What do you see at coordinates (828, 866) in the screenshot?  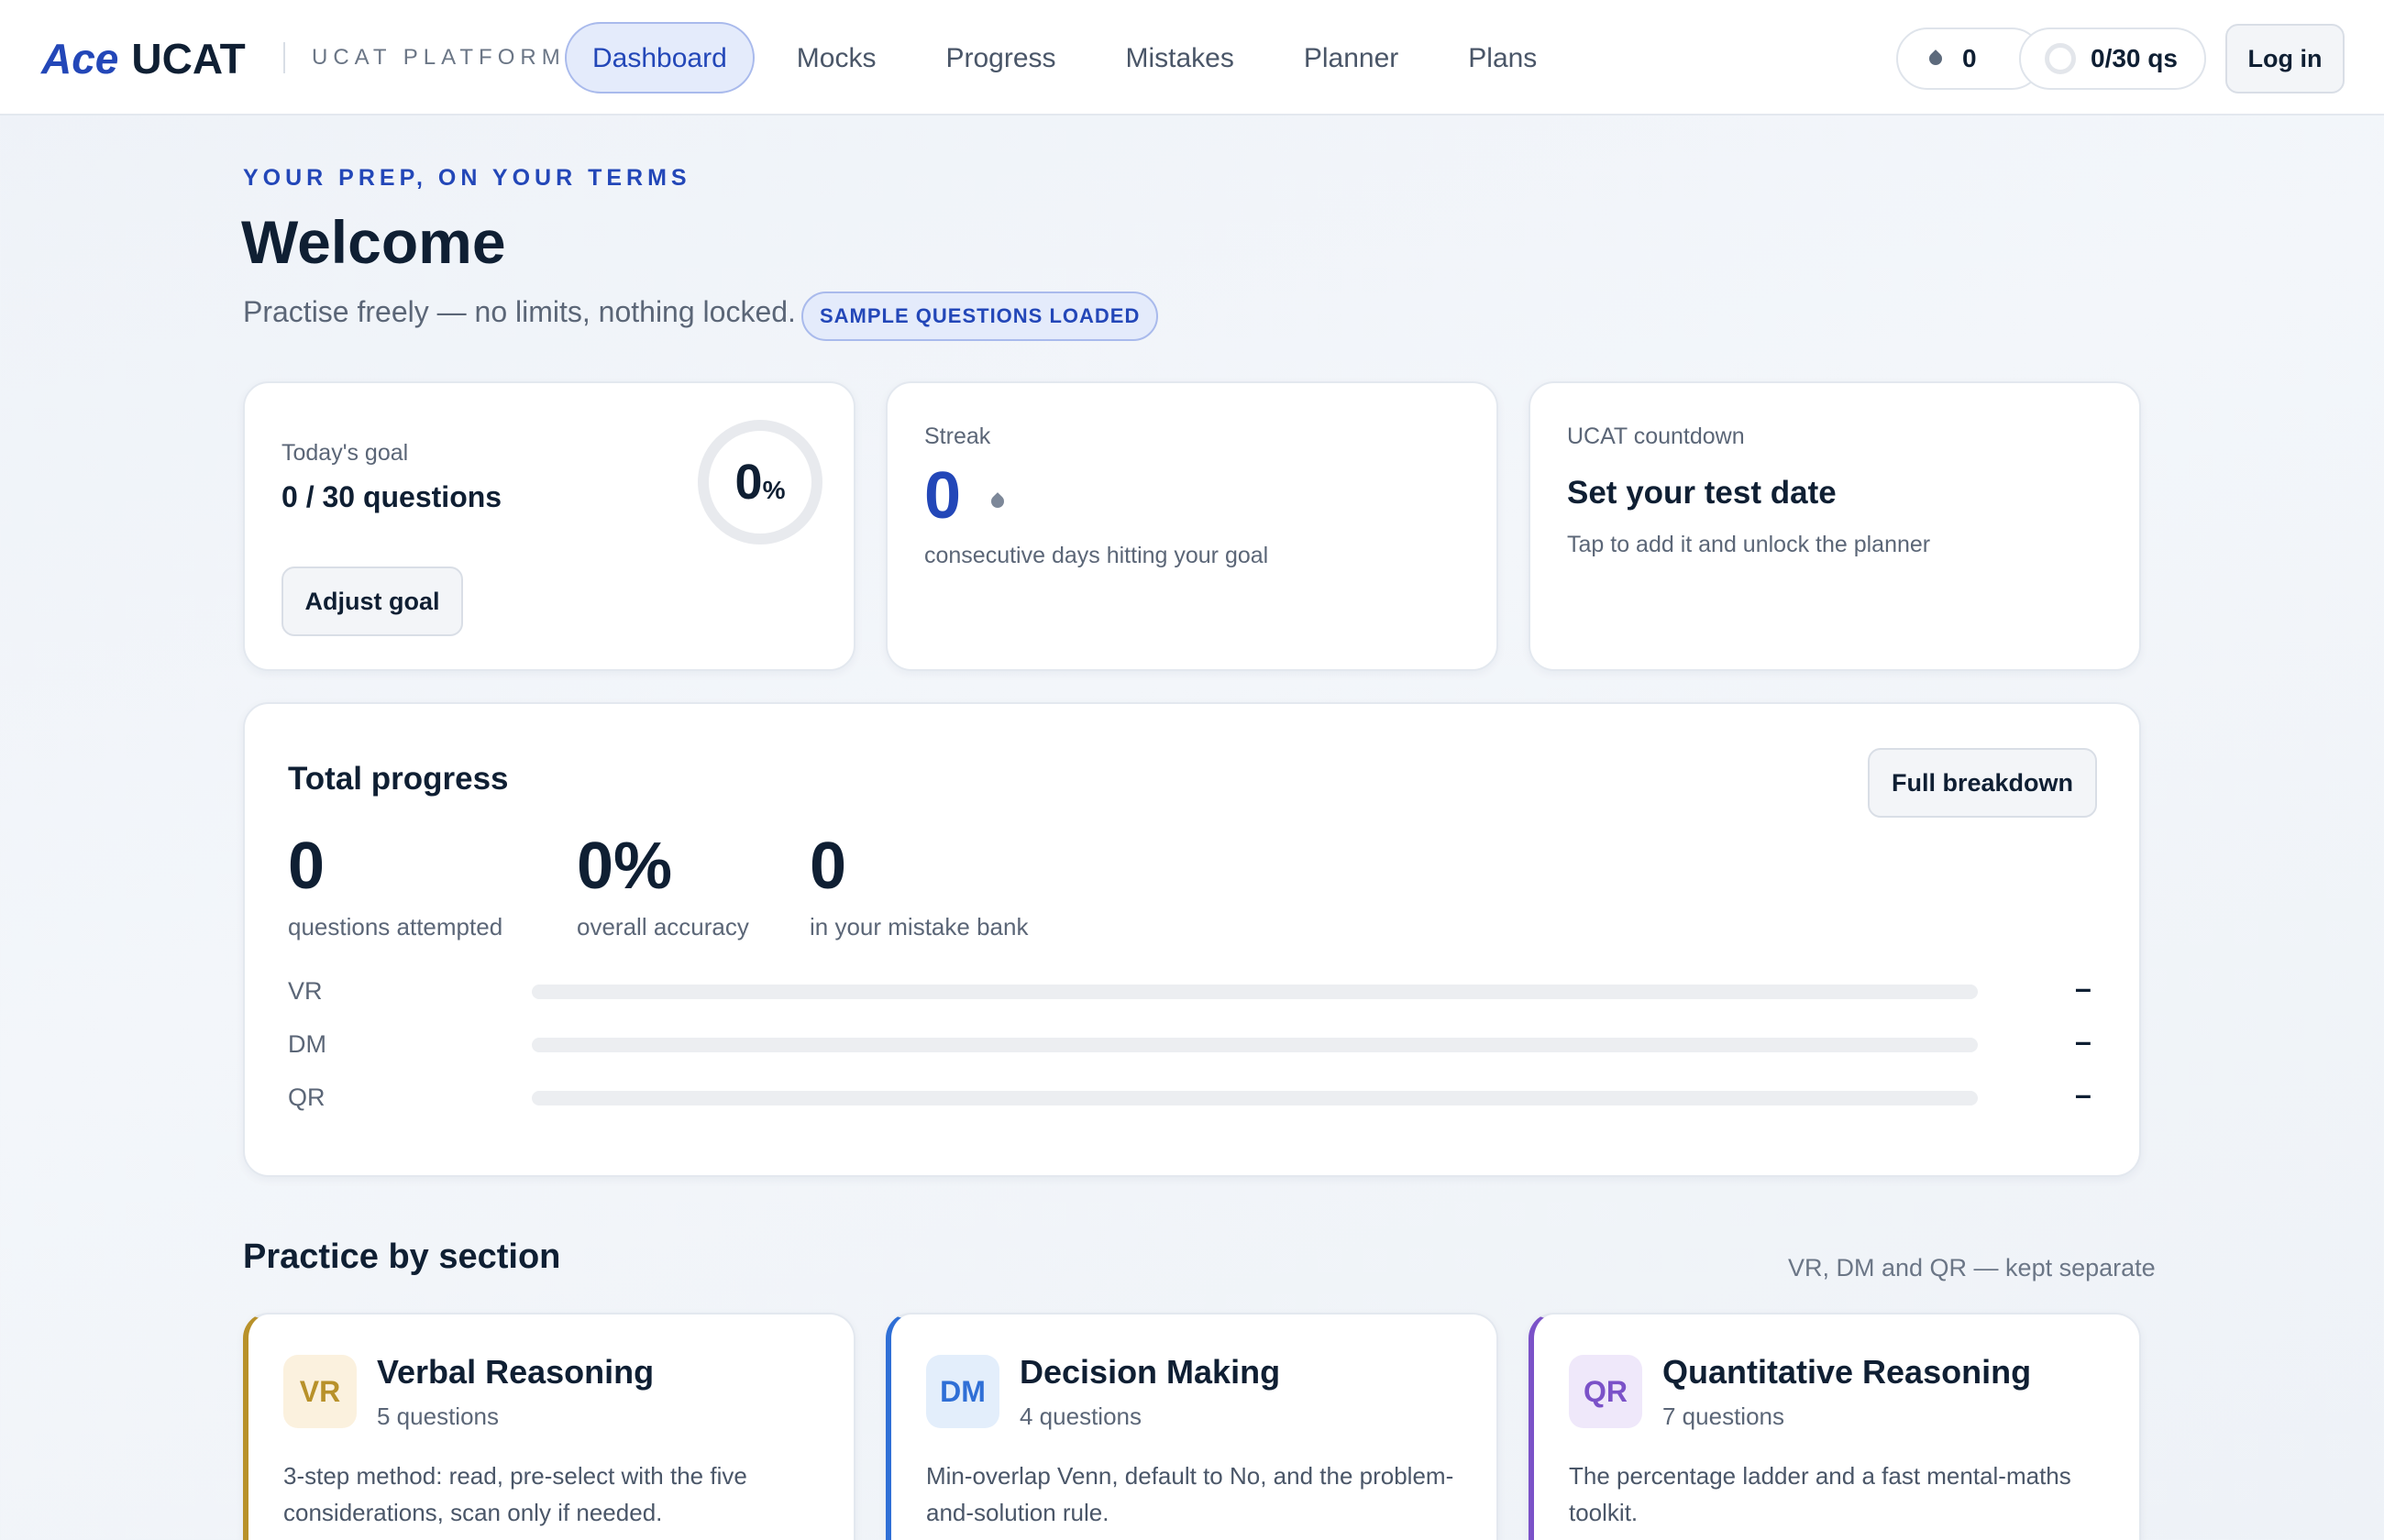 I see `stat-mistake-bank-value: 0` at bounding box center [828, 866].